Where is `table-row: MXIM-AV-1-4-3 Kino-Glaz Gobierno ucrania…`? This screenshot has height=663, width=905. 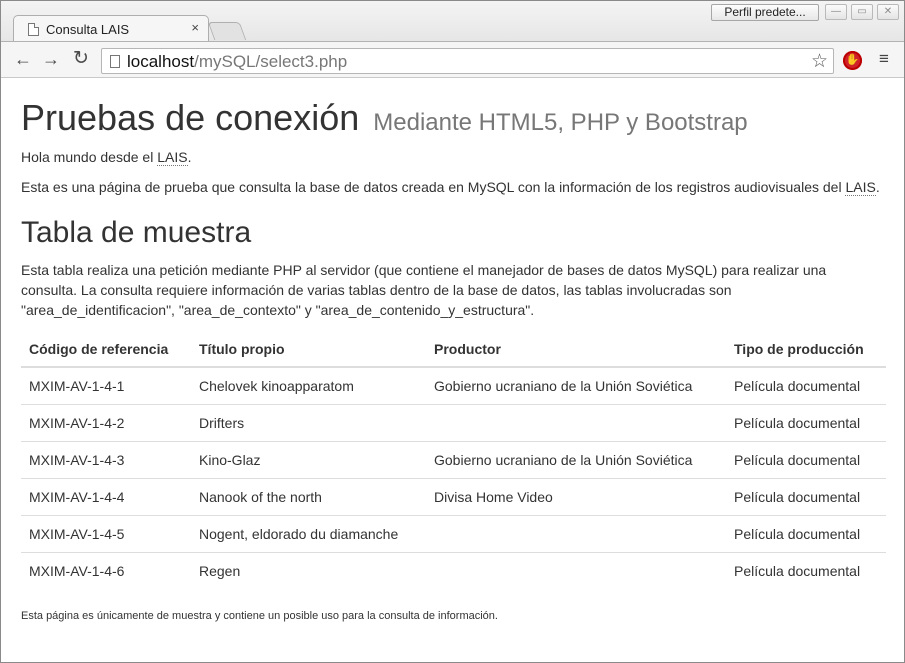 table-row: MXIM-AV-1-4-3 Kino-Glaz Gobierno ucrania… is located at coordinates (453, 459).